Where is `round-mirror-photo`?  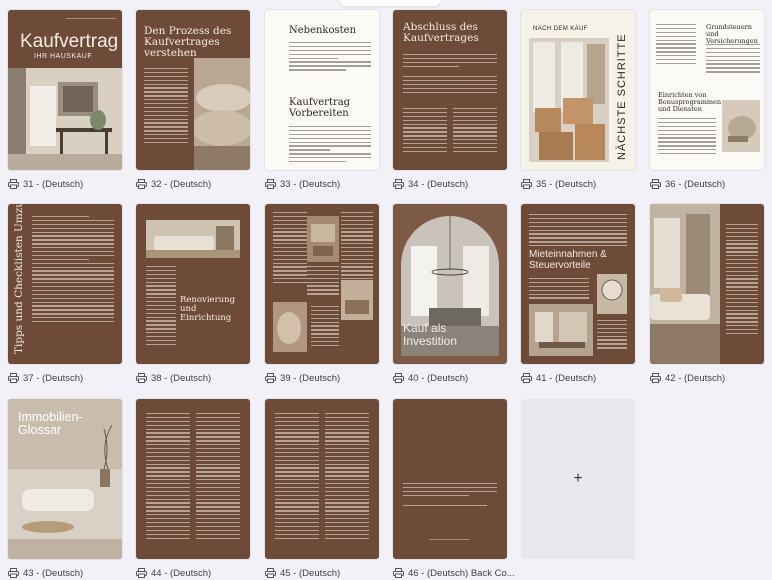
round-mirror-photo is located at coordinates (612, 294).